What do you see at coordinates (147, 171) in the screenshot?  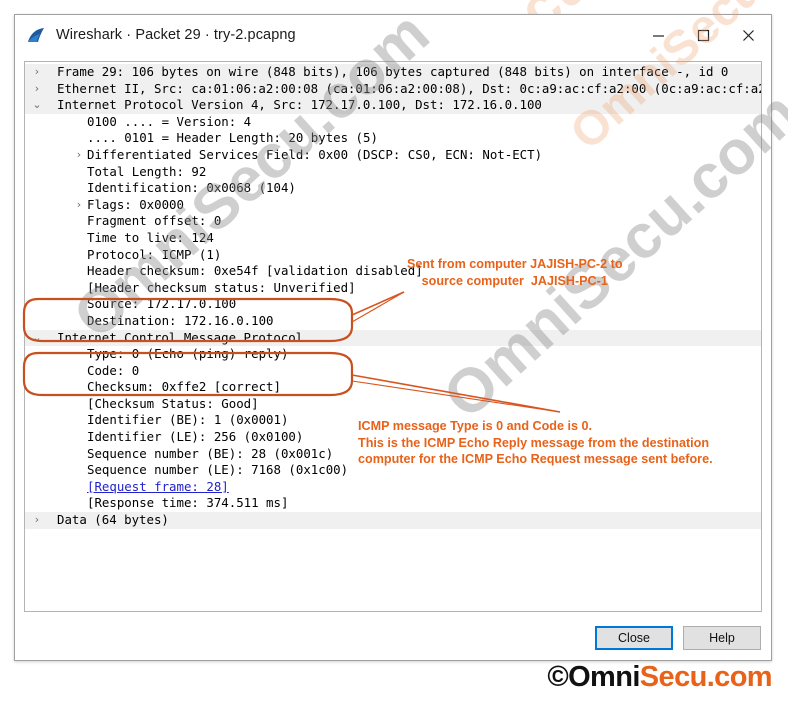 I see `packet-detail-row-label: Total Length: 92` at bounding box center [147, 171].